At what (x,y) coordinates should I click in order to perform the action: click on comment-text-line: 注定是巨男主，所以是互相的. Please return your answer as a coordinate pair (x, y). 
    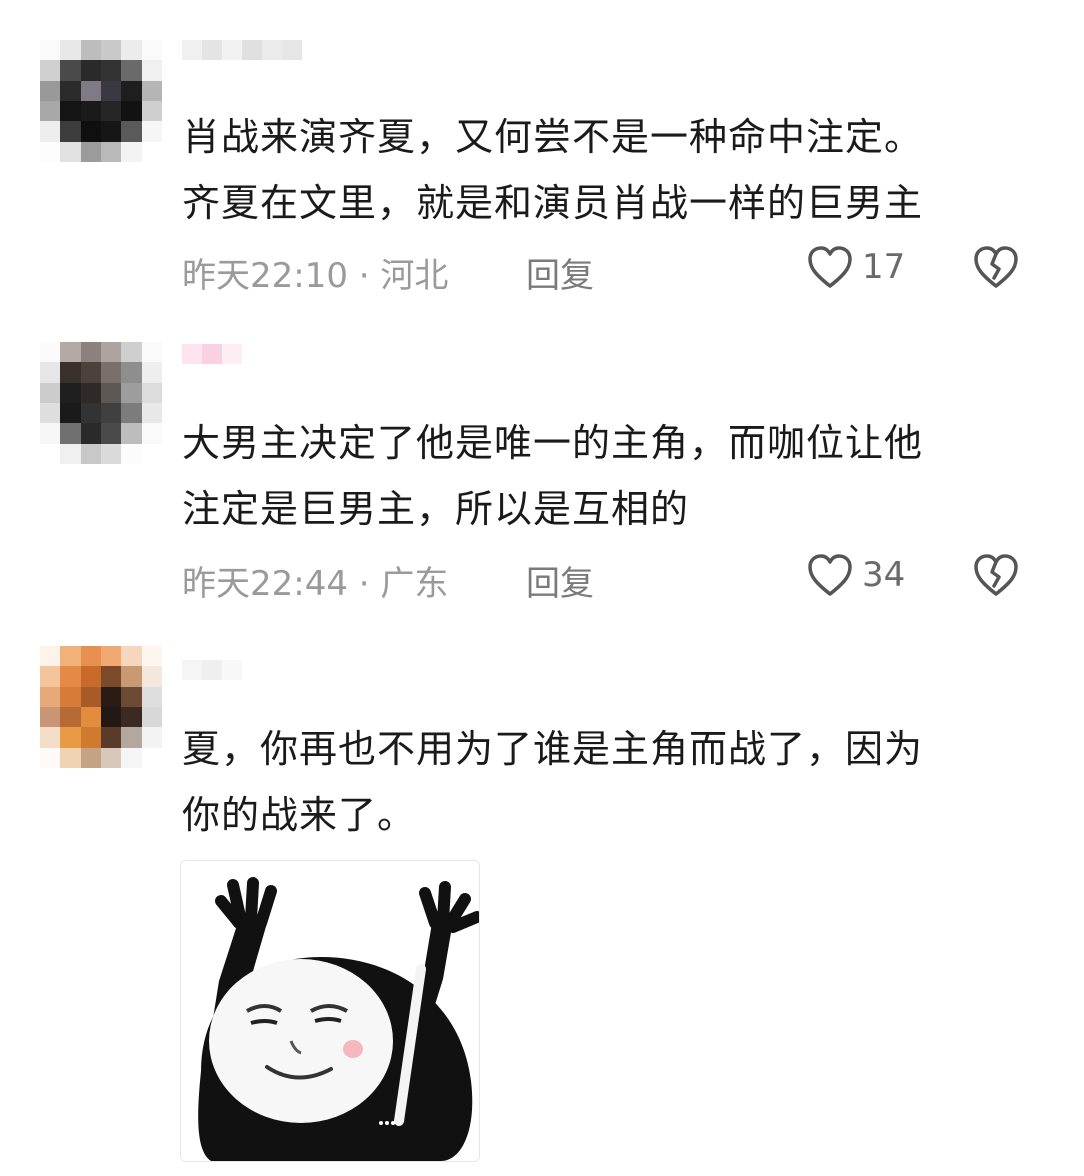
    Looking at the image, I should click on (436, 509).